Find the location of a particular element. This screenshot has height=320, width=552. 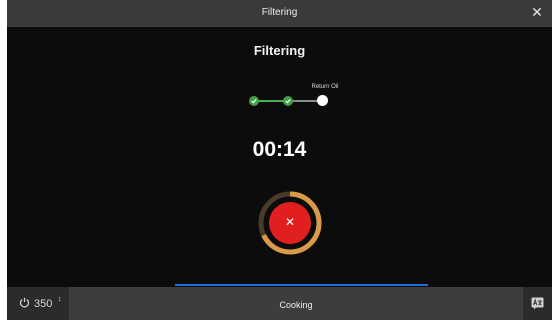

temperature-button: 350 ↕ is located at coordinates (38, 303).